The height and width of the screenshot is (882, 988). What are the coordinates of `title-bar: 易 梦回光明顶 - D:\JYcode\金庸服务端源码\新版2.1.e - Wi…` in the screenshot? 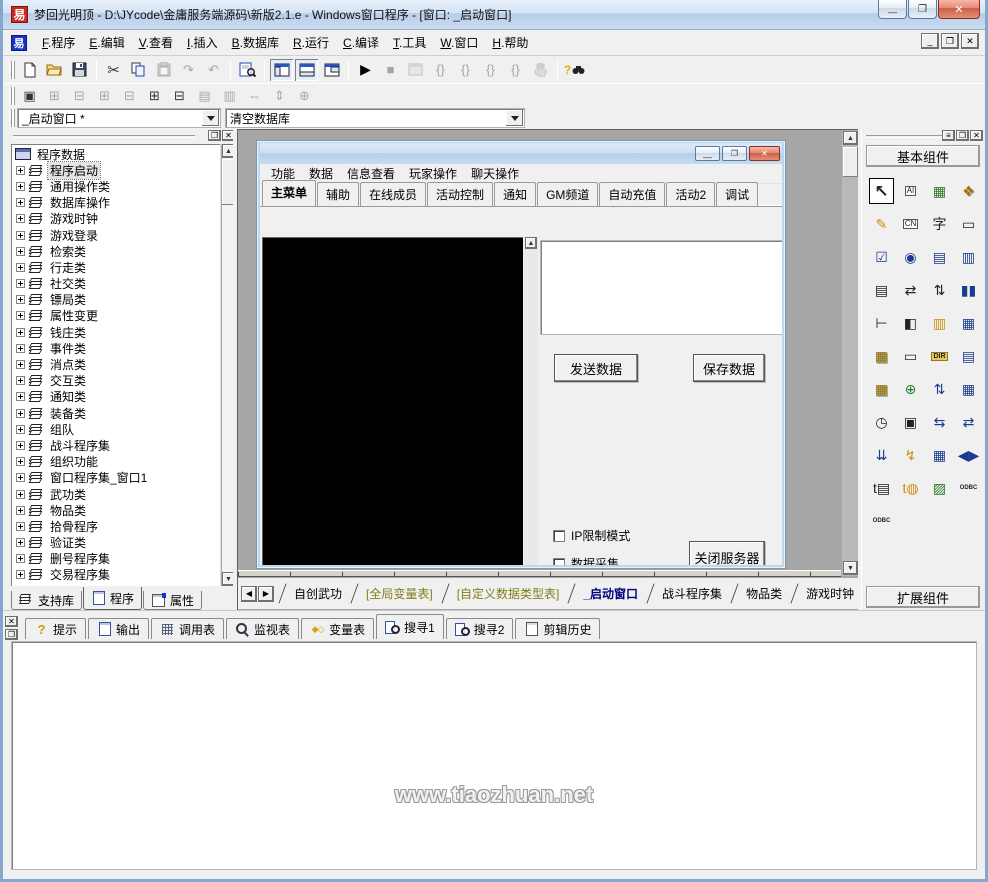 It's located at (494, 15).